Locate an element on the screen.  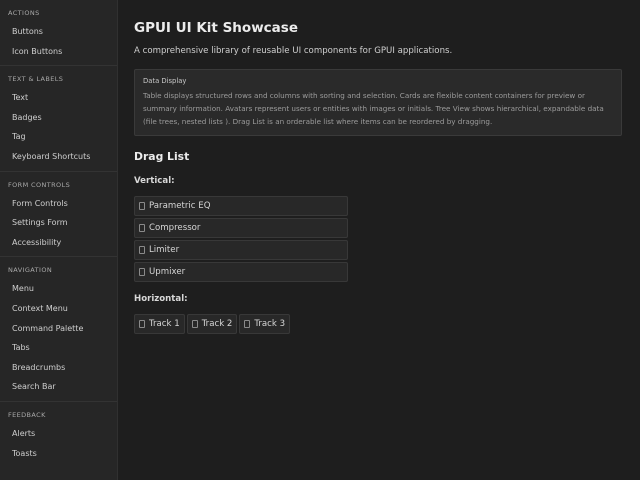
sidebar-item-settings-form: Settings Form is located at coordinates (58, 223).